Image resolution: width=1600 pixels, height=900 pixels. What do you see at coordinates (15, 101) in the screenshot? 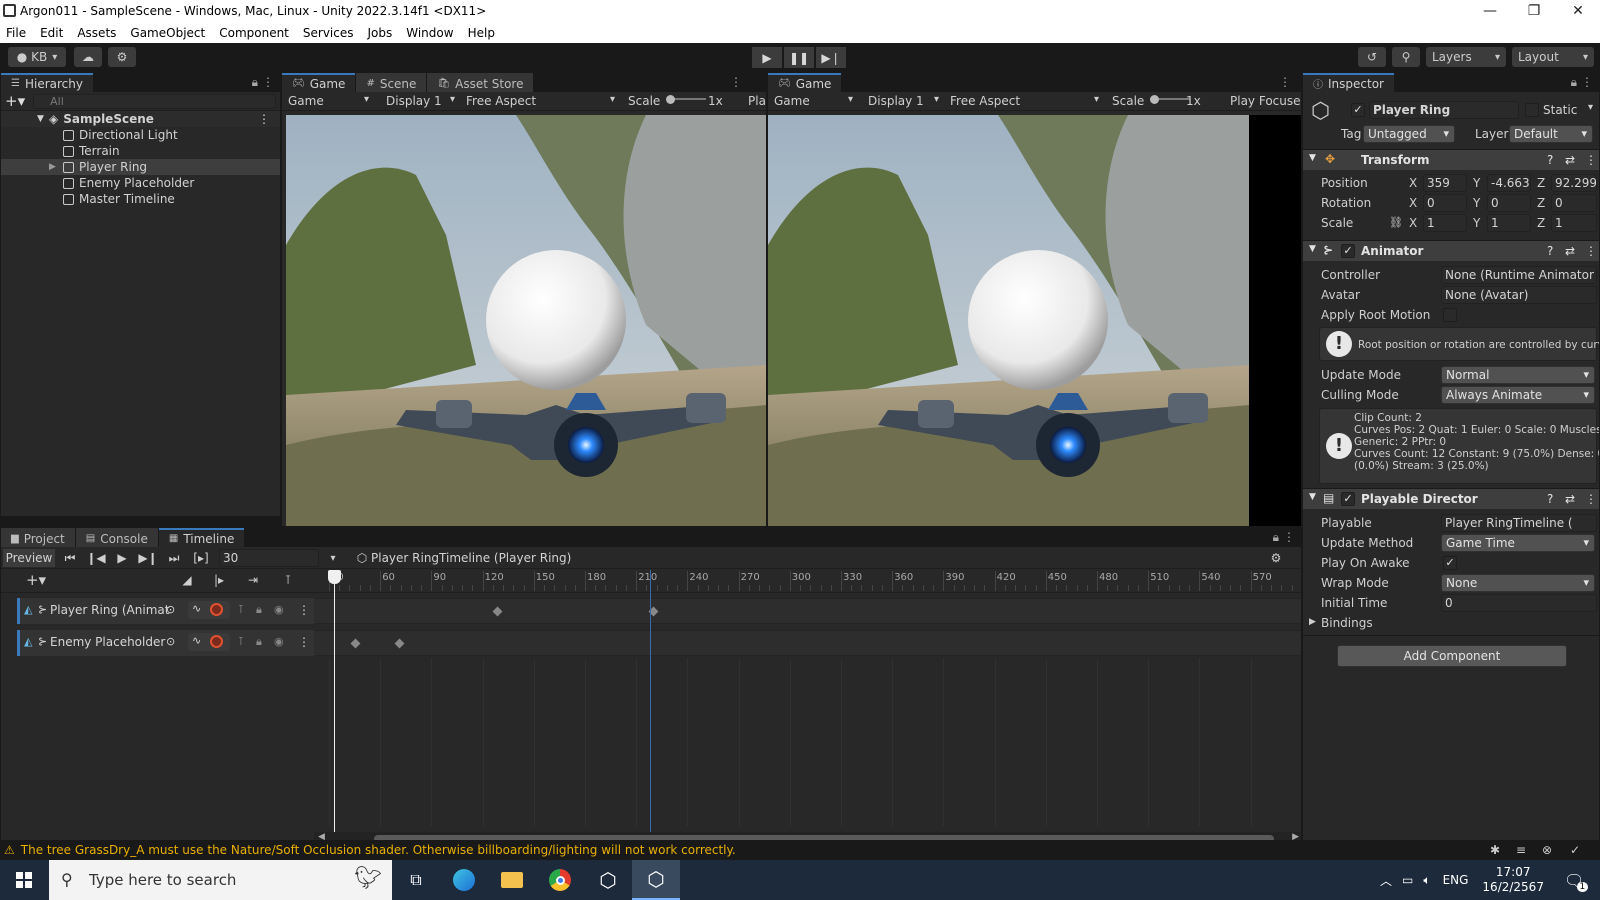
I see `add-icon: +▾` at bounding box center [15, 101].